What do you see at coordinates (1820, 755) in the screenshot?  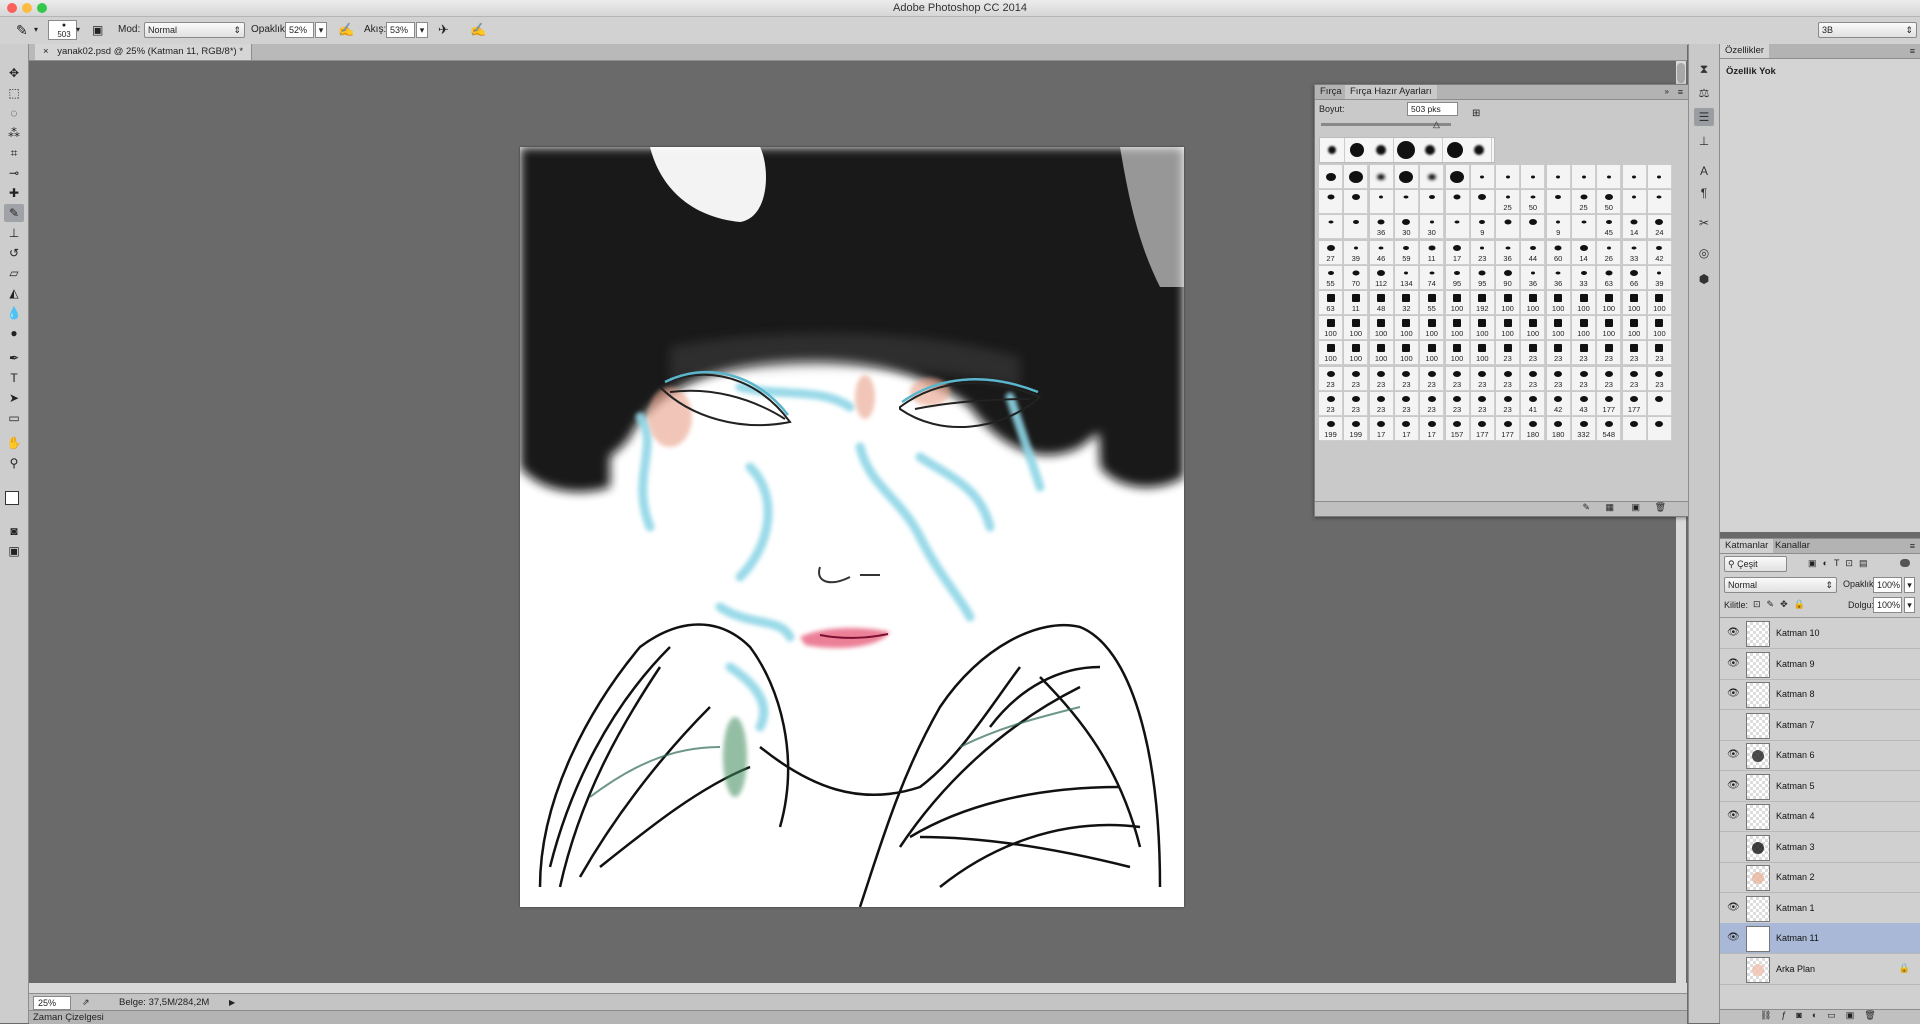 I see `layer-row: 👁 Katman 6` at bounding box center [1820, 755].